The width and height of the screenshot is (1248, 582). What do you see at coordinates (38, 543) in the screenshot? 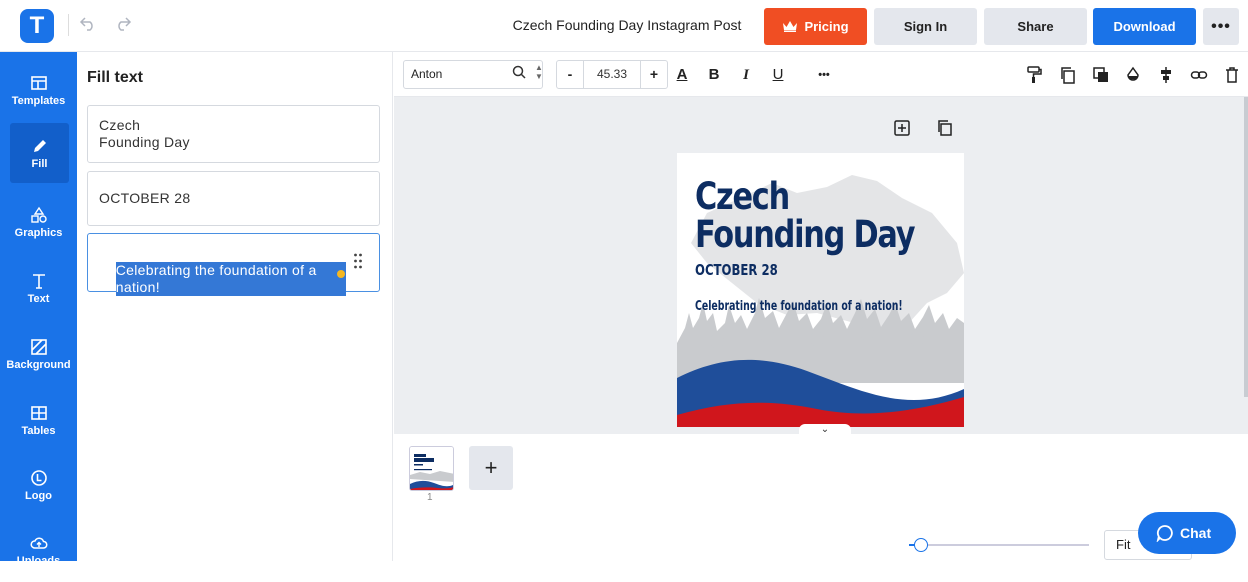
I see `cloud-upload-icon` at bounding box center [38, 543].